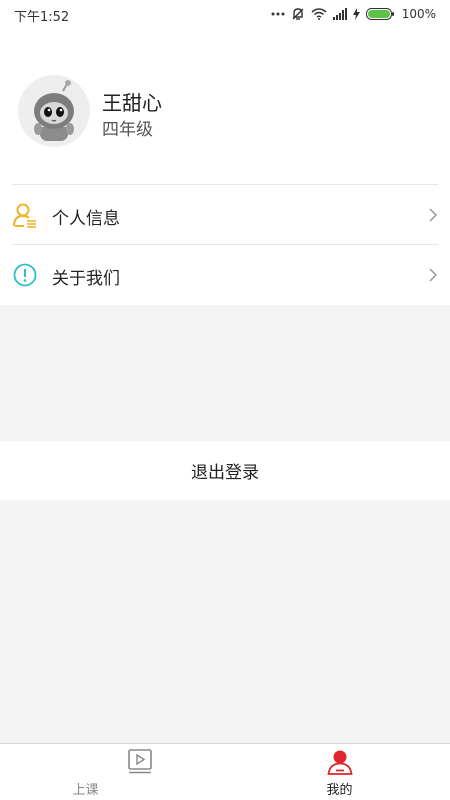 The height and width of the screenshot is (800, 450). I want to click on tab-lessons: 上课, so click(112, 772).